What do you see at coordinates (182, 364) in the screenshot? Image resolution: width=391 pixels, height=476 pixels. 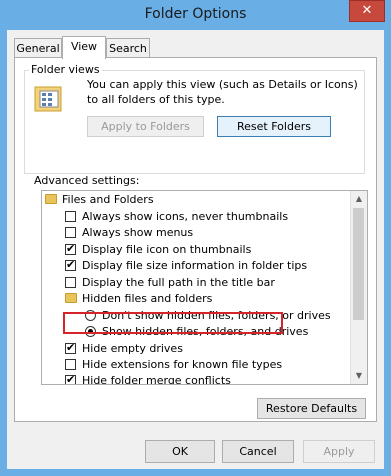 I see `list-item-label: Hide extensions for known file types` at bounding box center [182, 364].